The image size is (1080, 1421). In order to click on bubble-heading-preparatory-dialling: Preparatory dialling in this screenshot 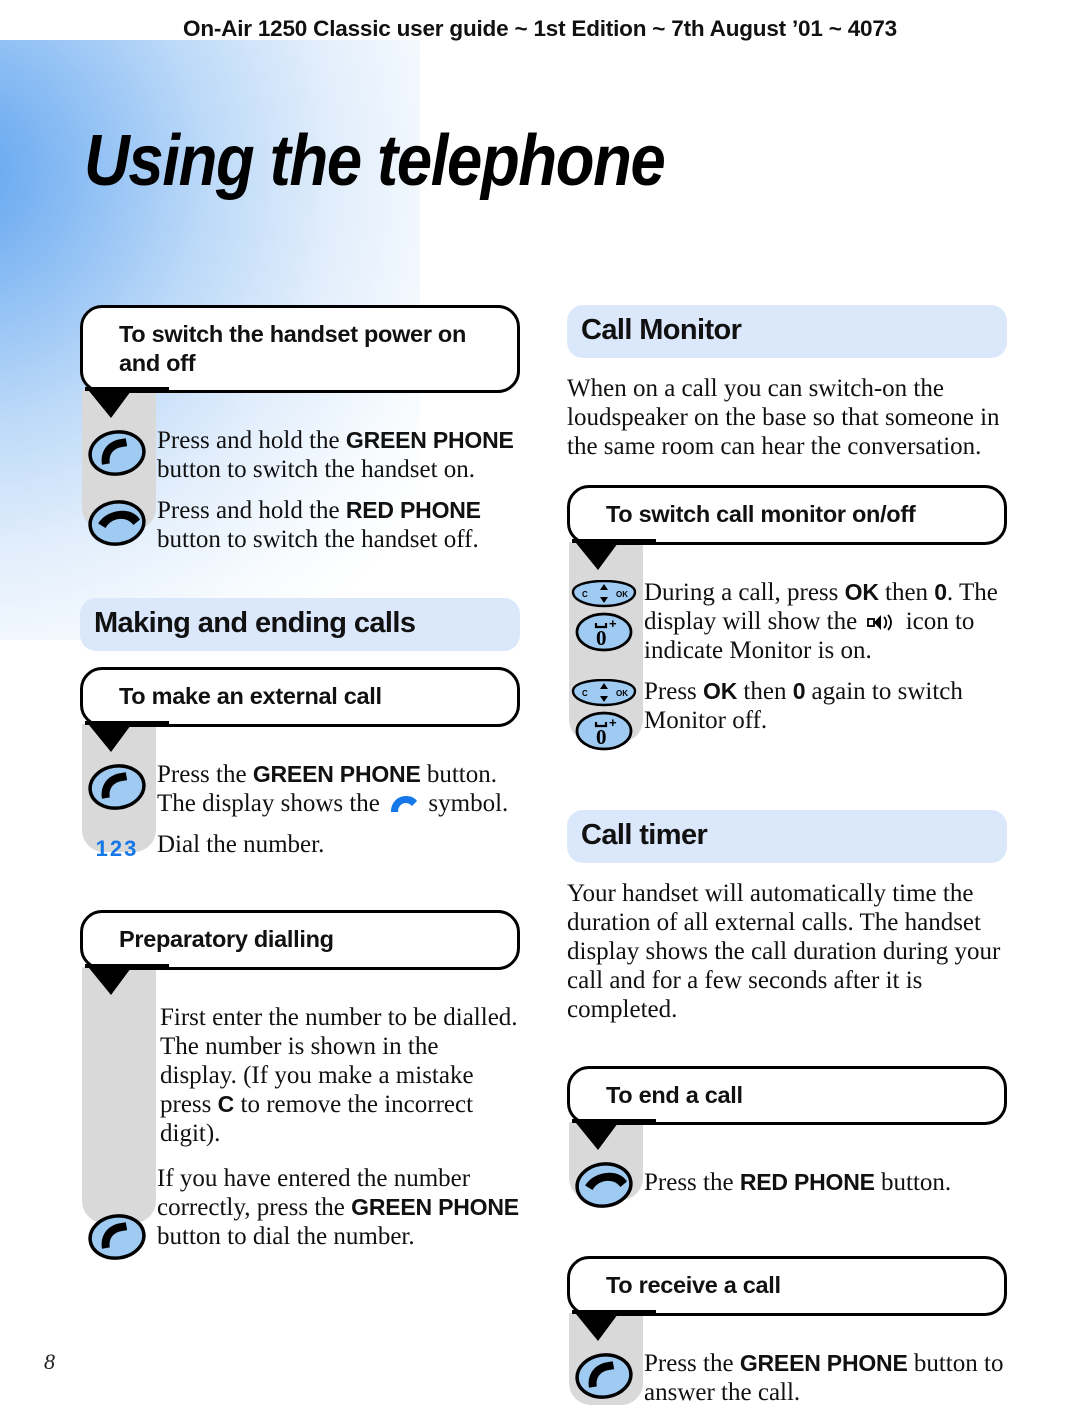, I will do `click(300, 952)`.